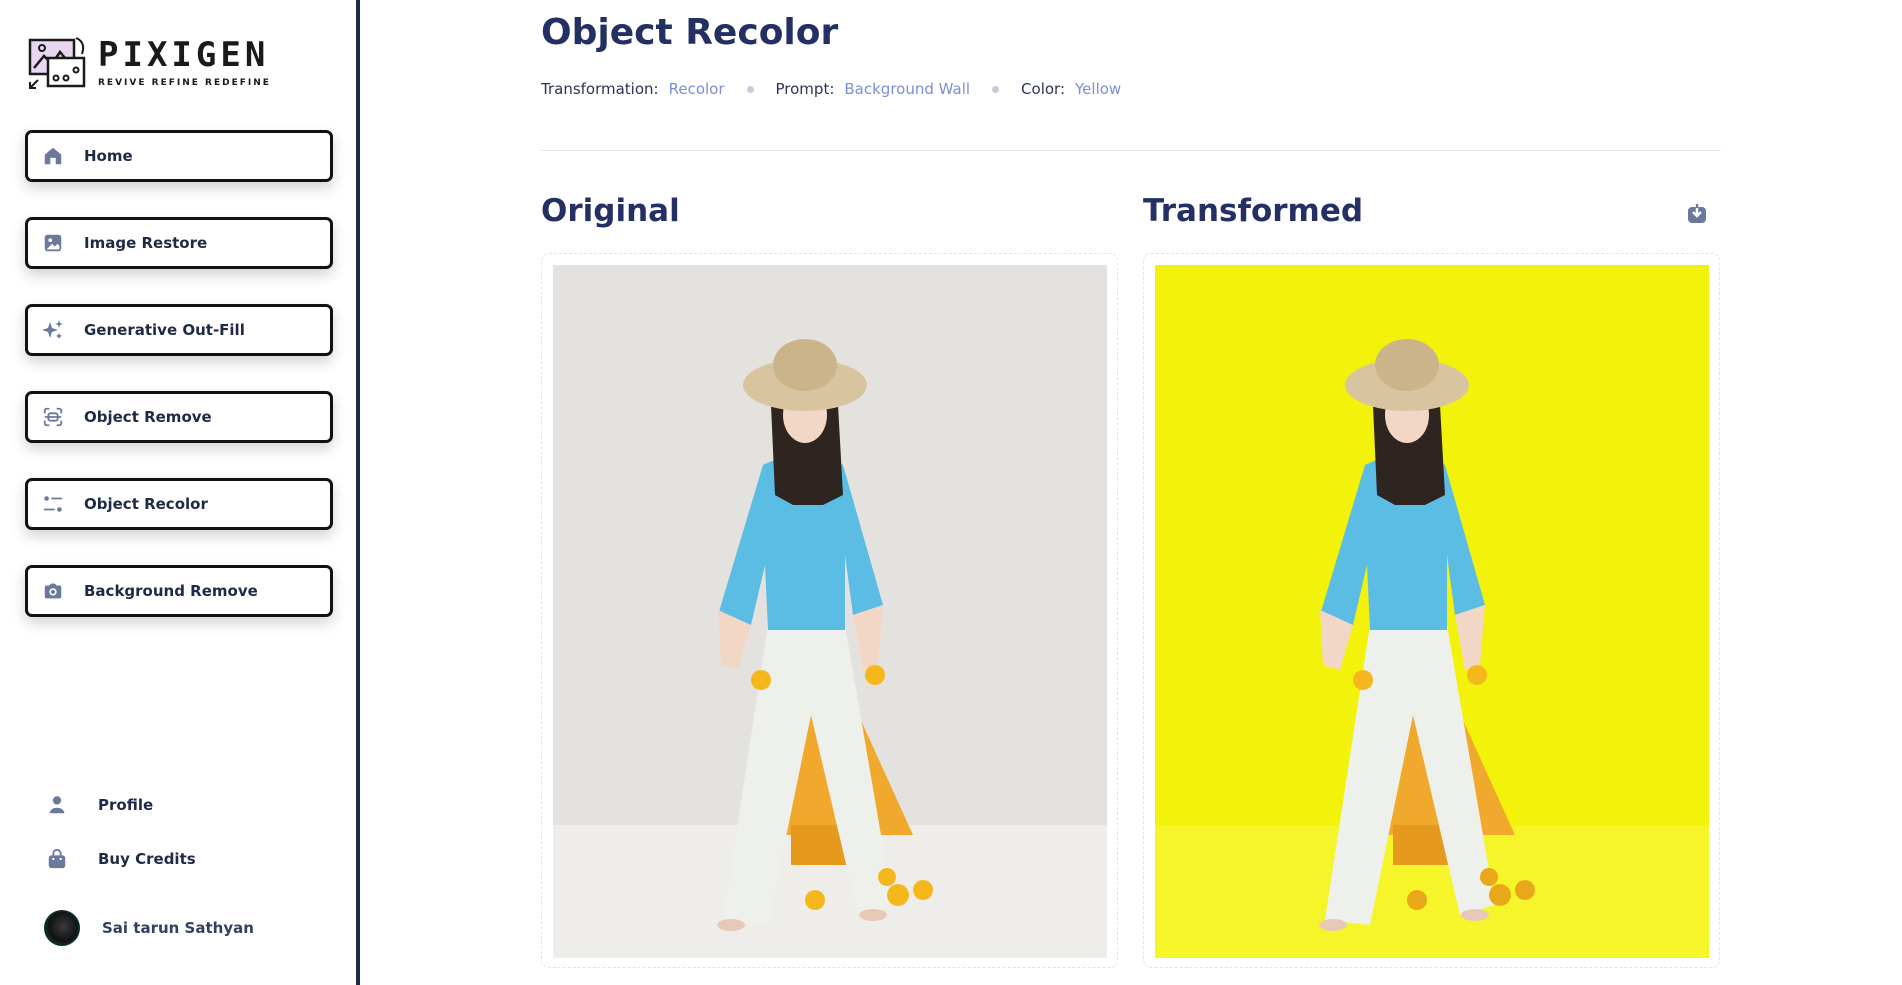  I want to click on sparkles-icon, so click(53, 330).